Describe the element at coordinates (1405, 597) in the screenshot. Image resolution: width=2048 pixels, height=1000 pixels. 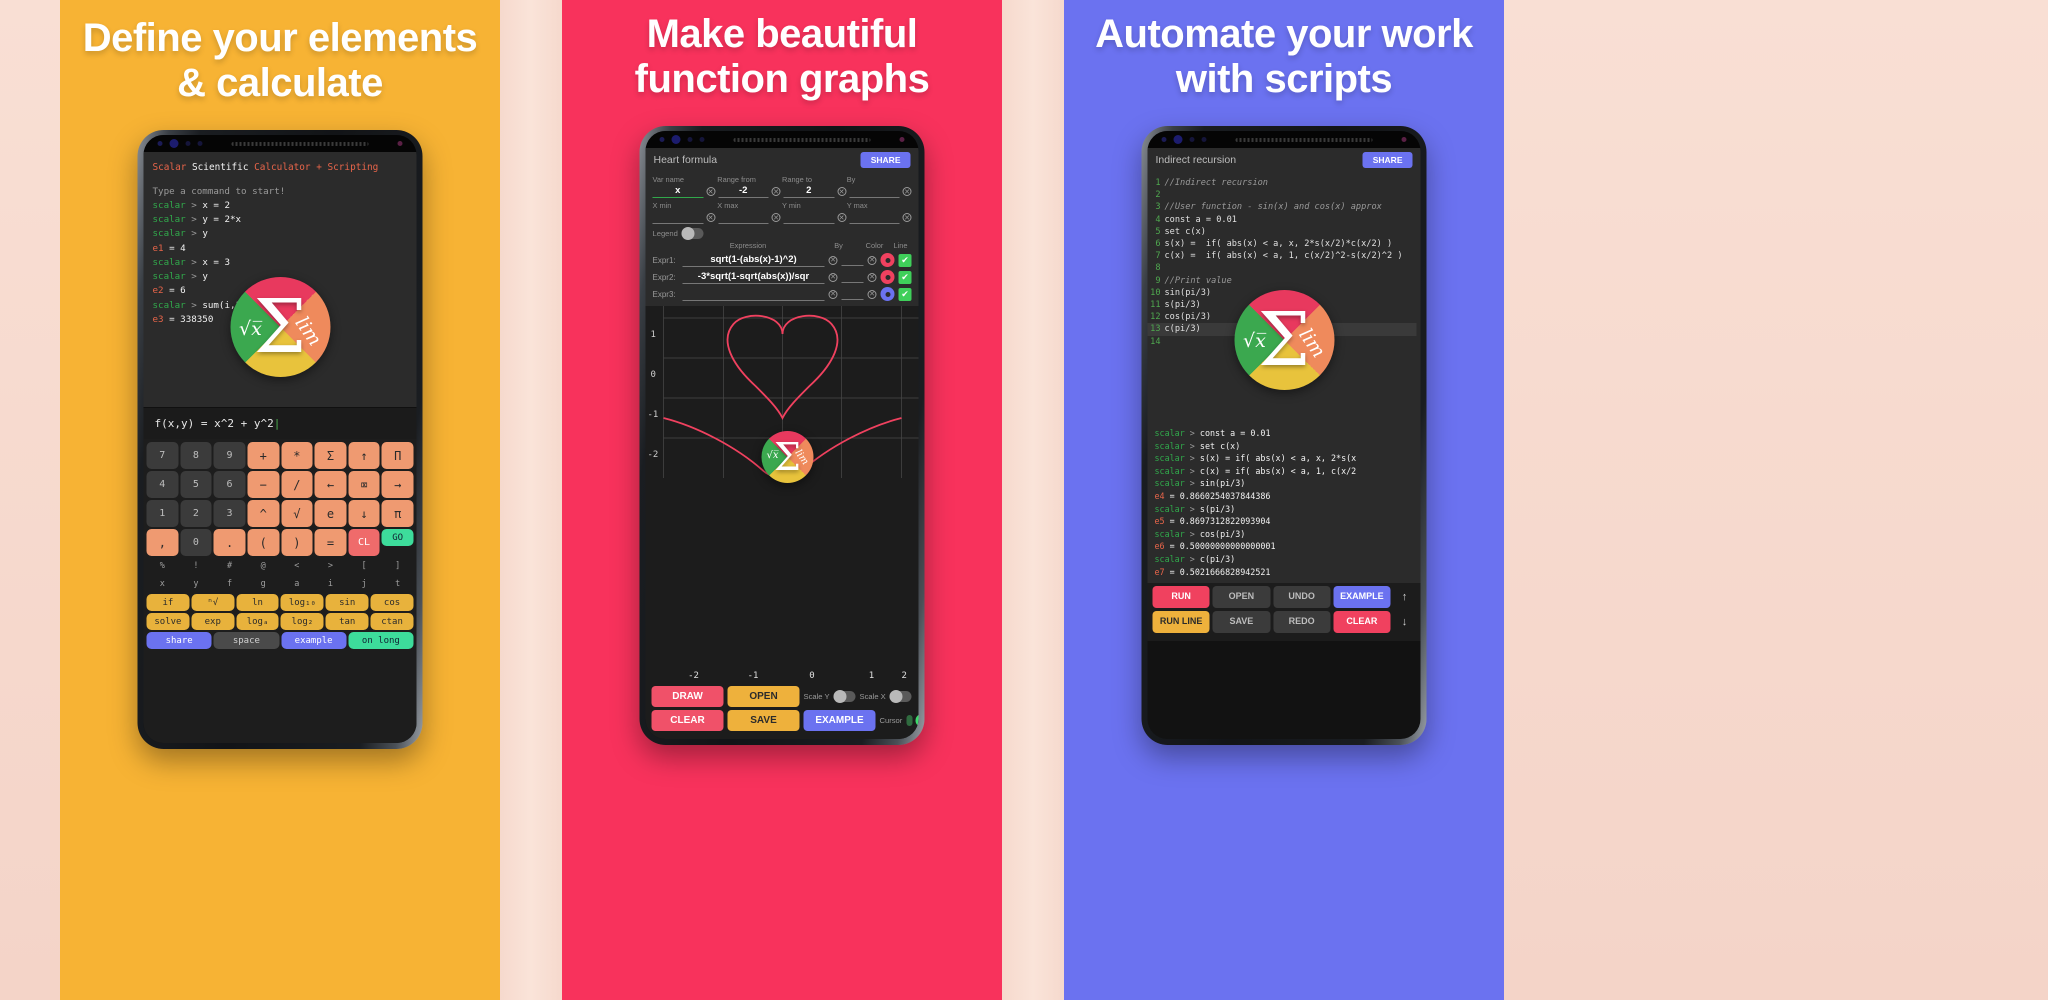
I see `scroll-up-button: ↑` at that location.